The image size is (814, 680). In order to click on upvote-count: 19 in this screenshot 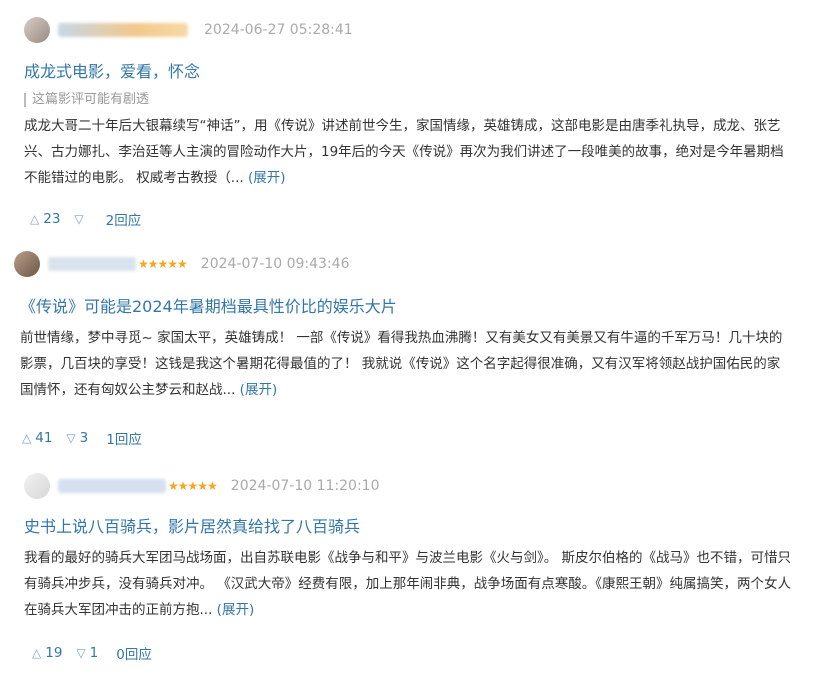, I will do `click(54, 653)`.